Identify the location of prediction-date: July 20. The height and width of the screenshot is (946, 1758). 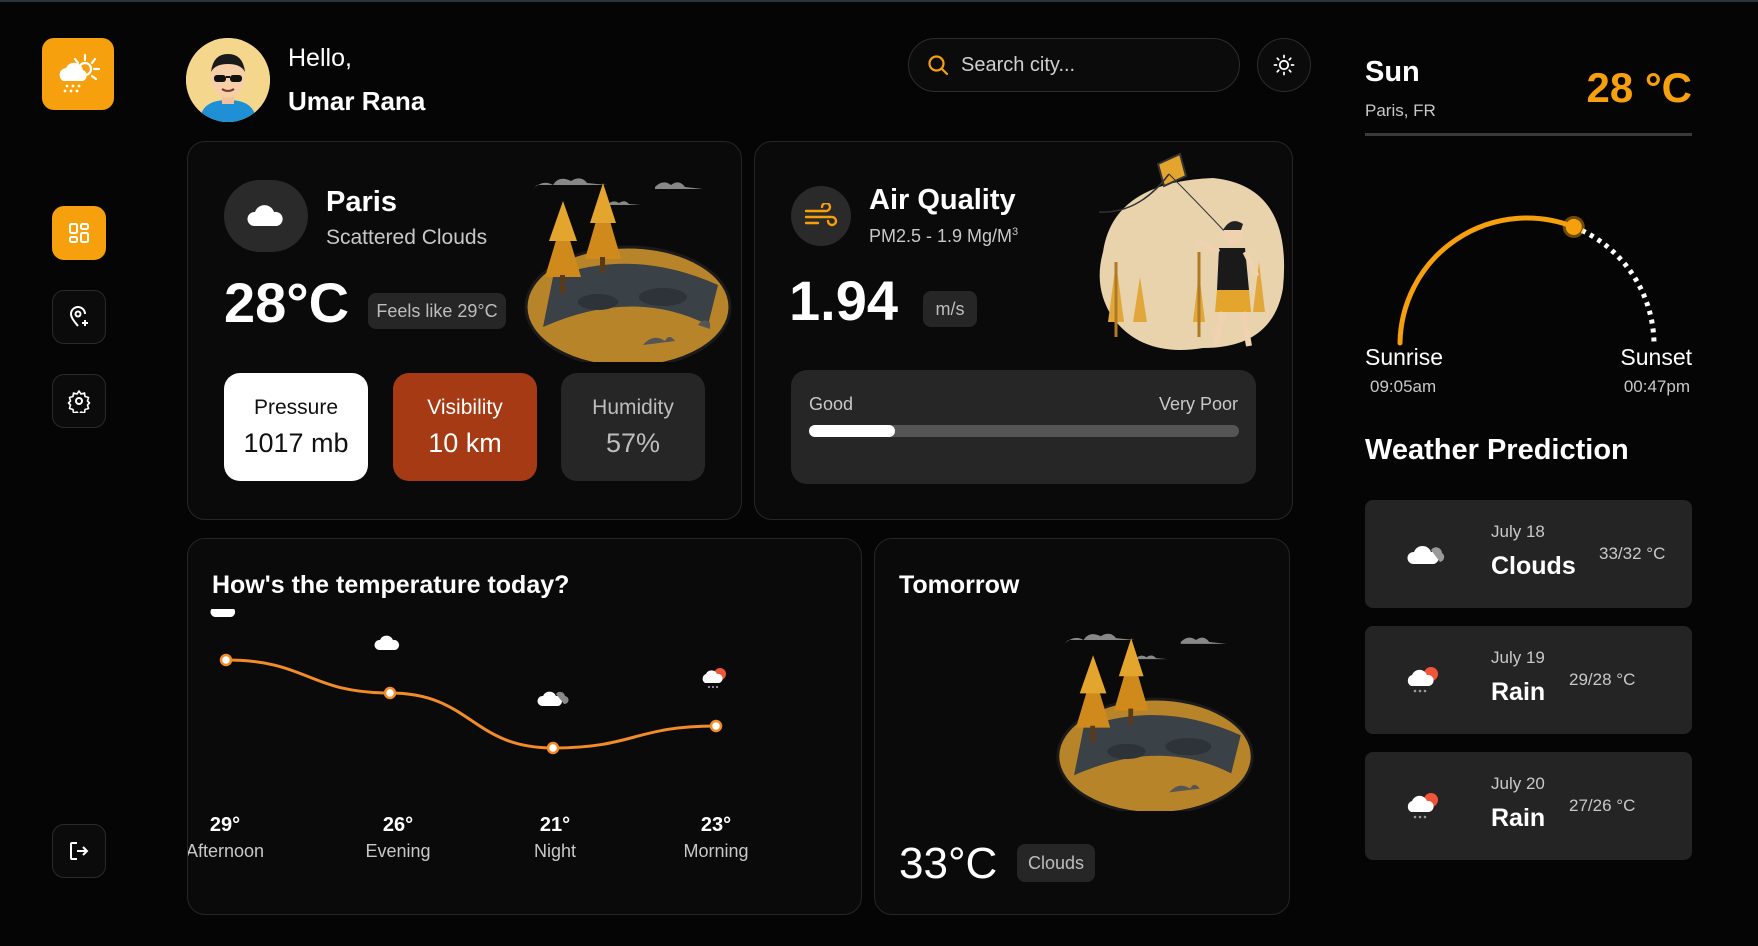
(1518, 783).